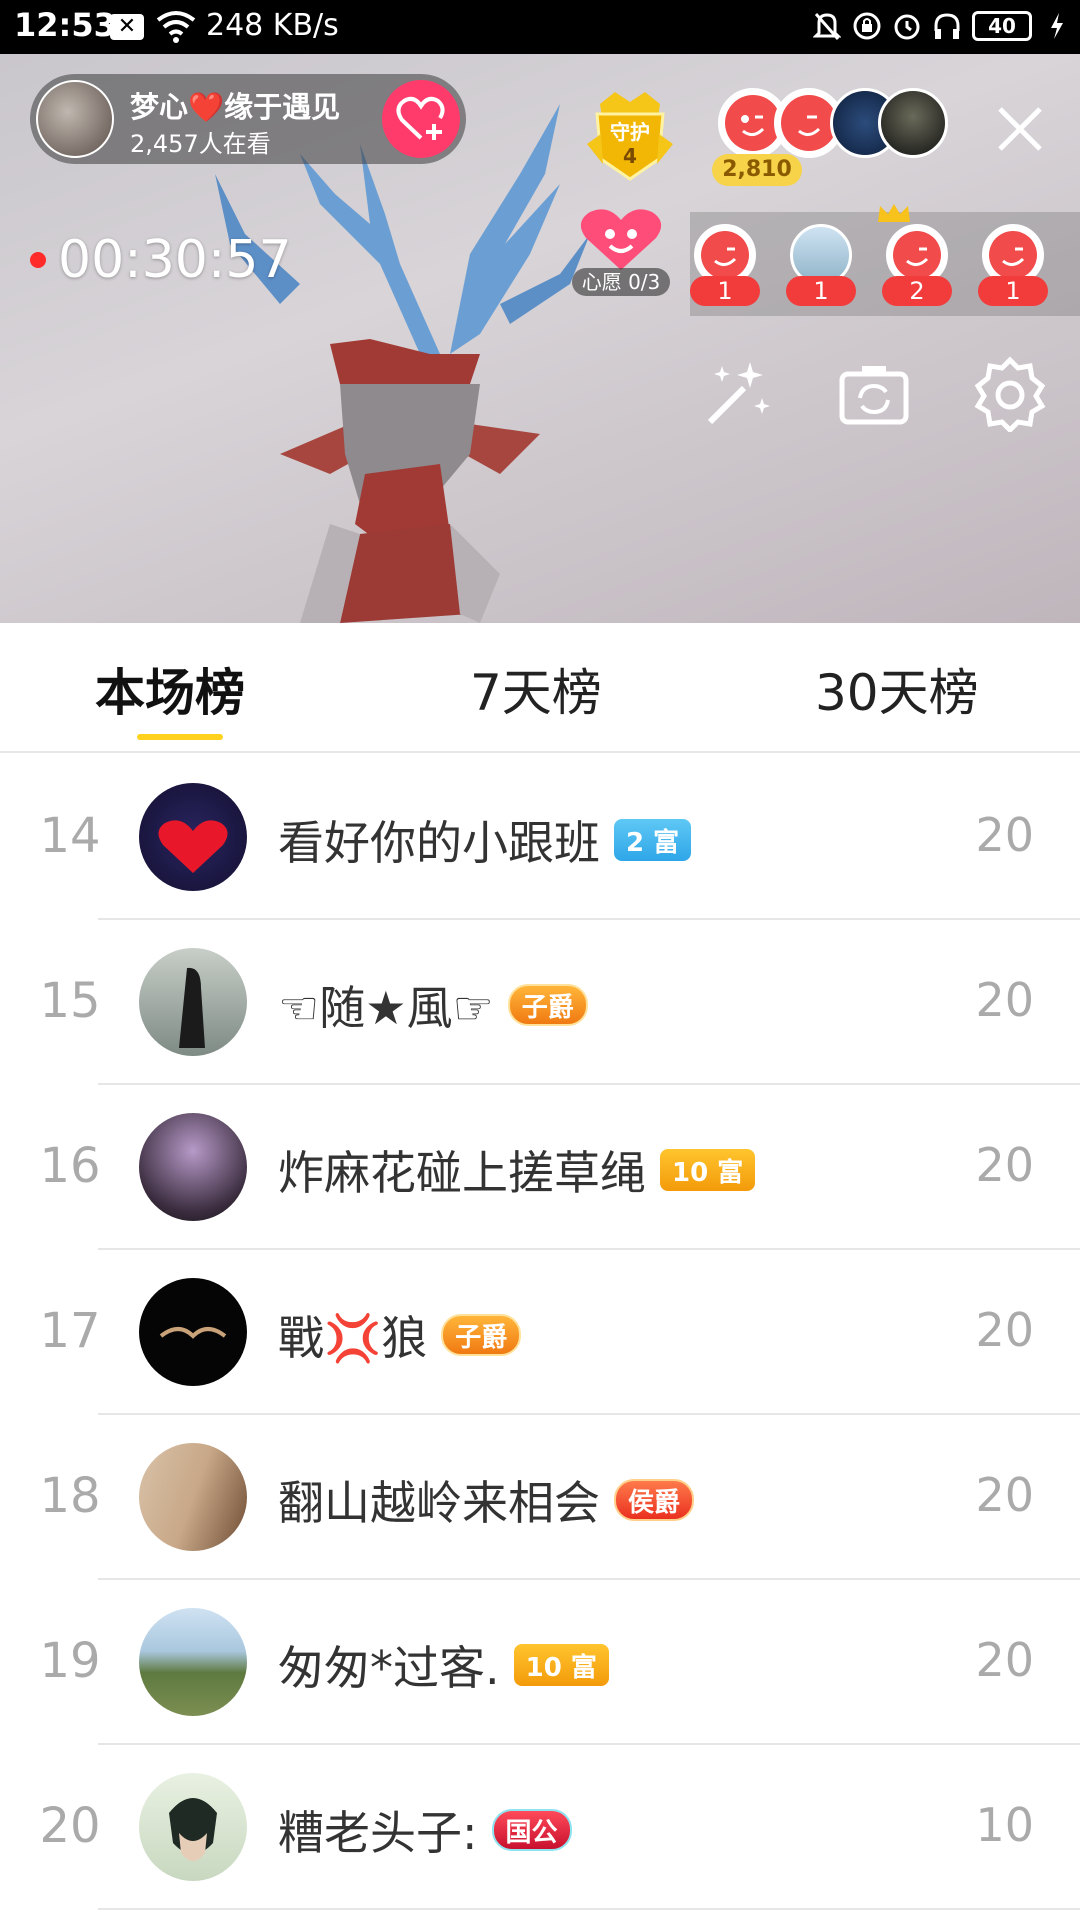 The image size is (1080, 1920). Describe the element at coordinates (70, 1496) in the screenshot. I see `rank-number: 18` at that location.